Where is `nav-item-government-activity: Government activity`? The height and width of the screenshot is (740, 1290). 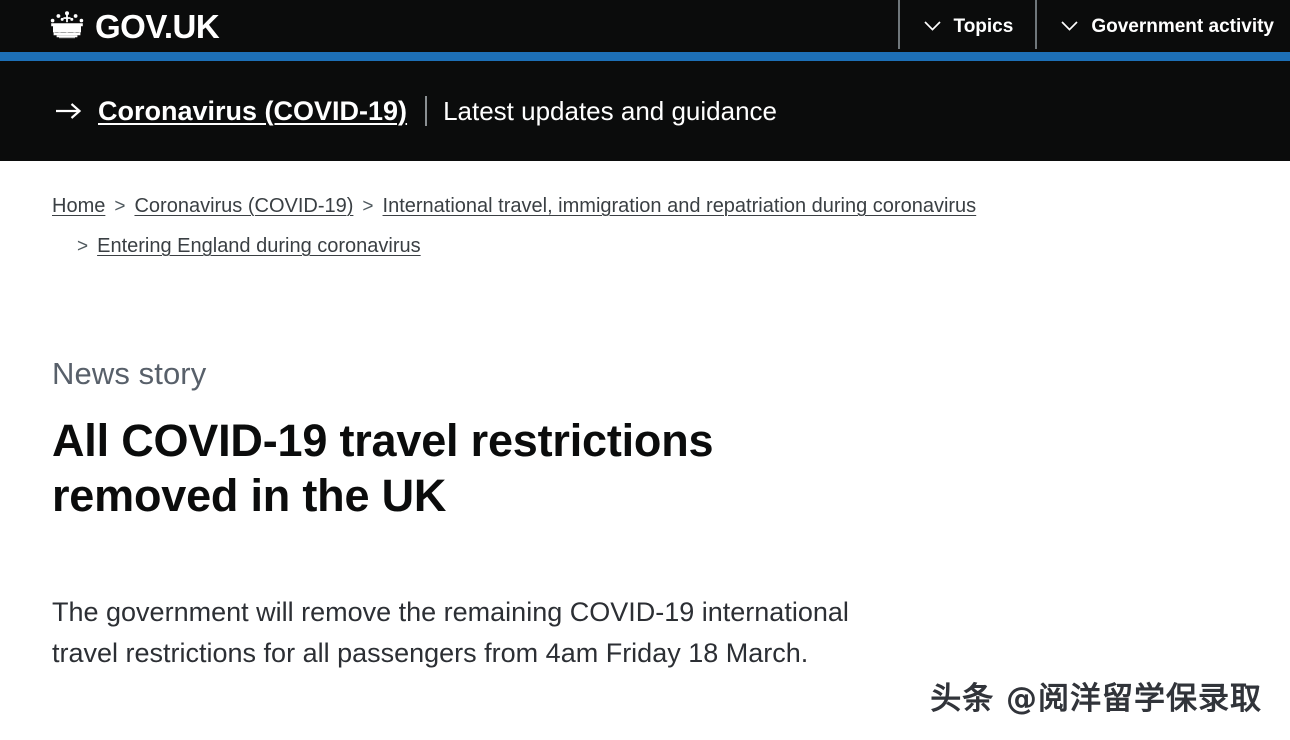
nav-item-government-activity: Government activity is located at coordinates (1162, 26).